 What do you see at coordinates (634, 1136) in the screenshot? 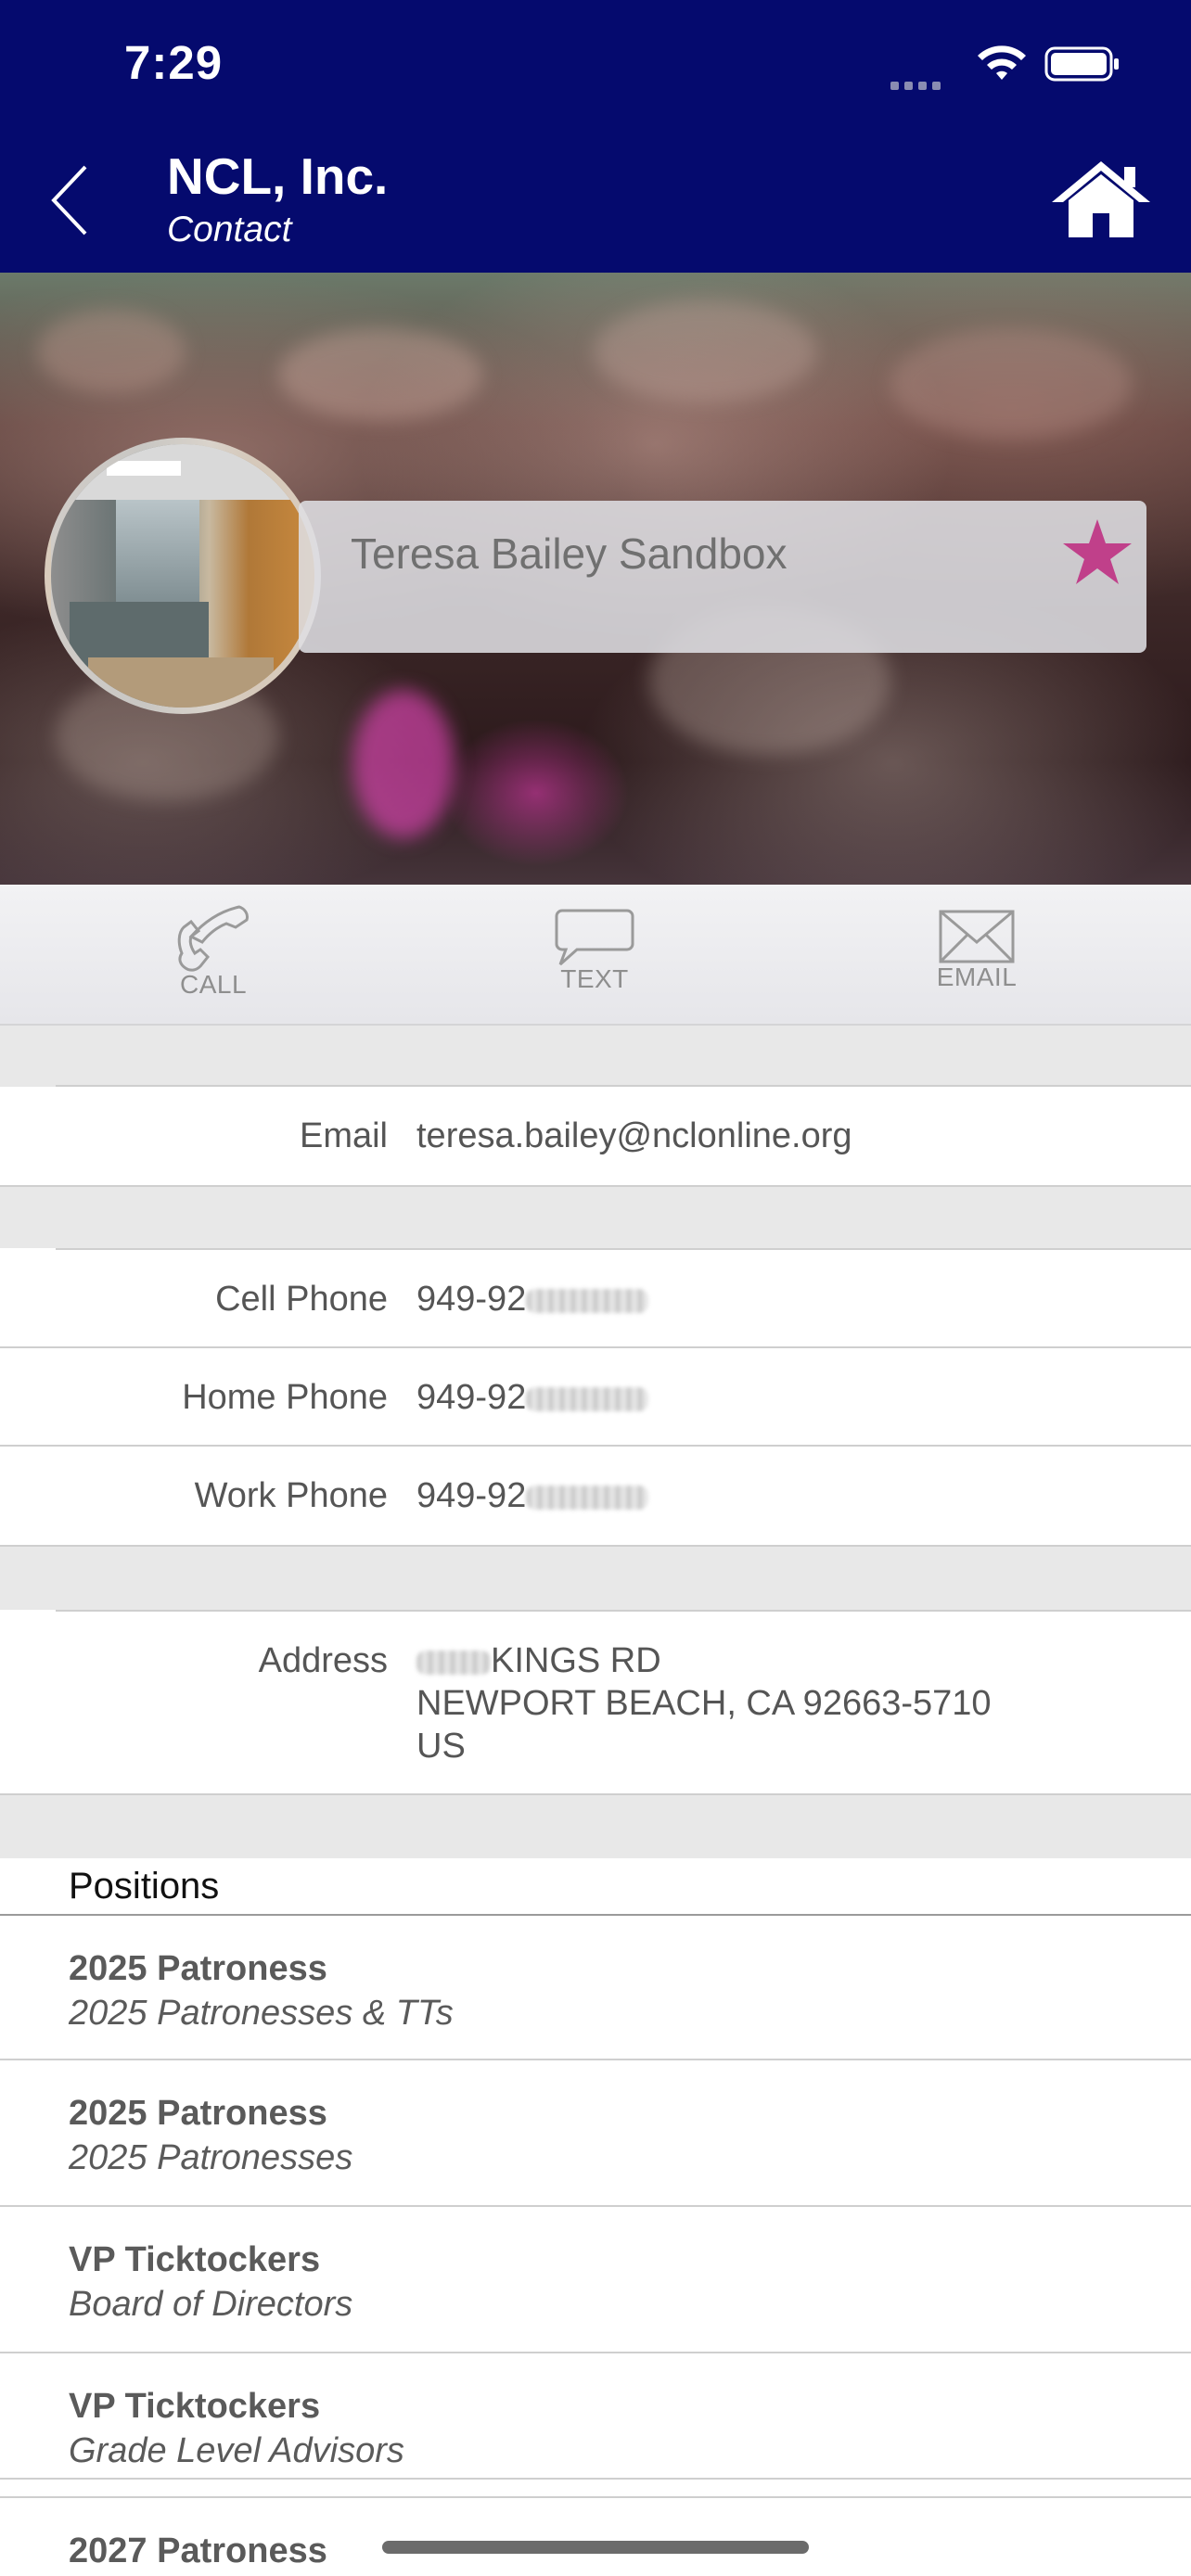
I see `email-value: teresa.bailey@nclonline.org` at bounding box center [634, 1136].